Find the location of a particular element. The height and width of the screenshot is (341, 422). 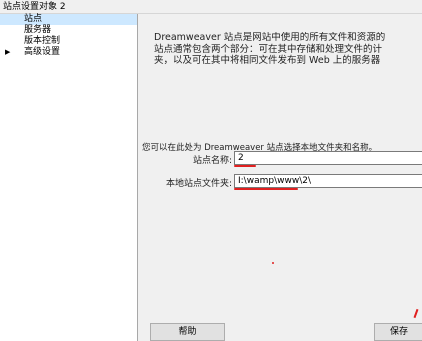

sidebar-item-version-control: 版本控制 is located at coordinates (68, 41).